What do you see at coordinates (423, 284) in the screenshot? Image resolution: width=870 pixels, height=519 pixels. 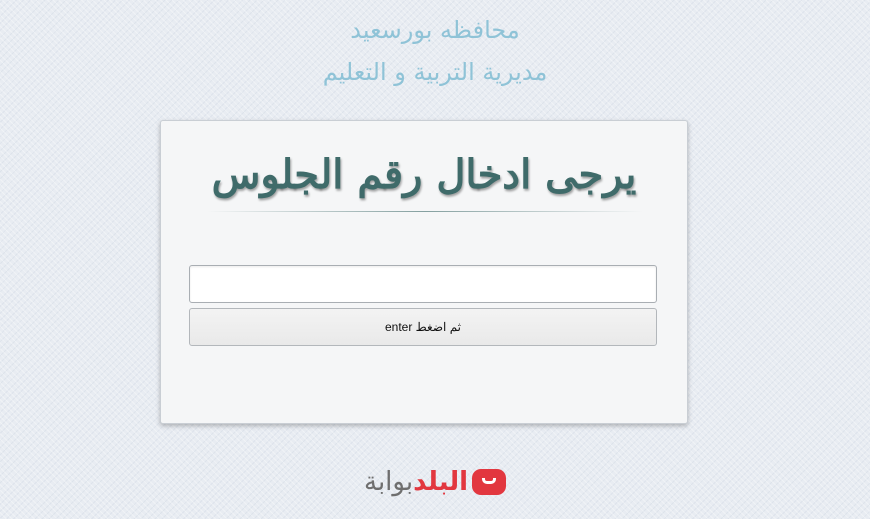 I see `seat-number-input` at bounding box center [423, 284].